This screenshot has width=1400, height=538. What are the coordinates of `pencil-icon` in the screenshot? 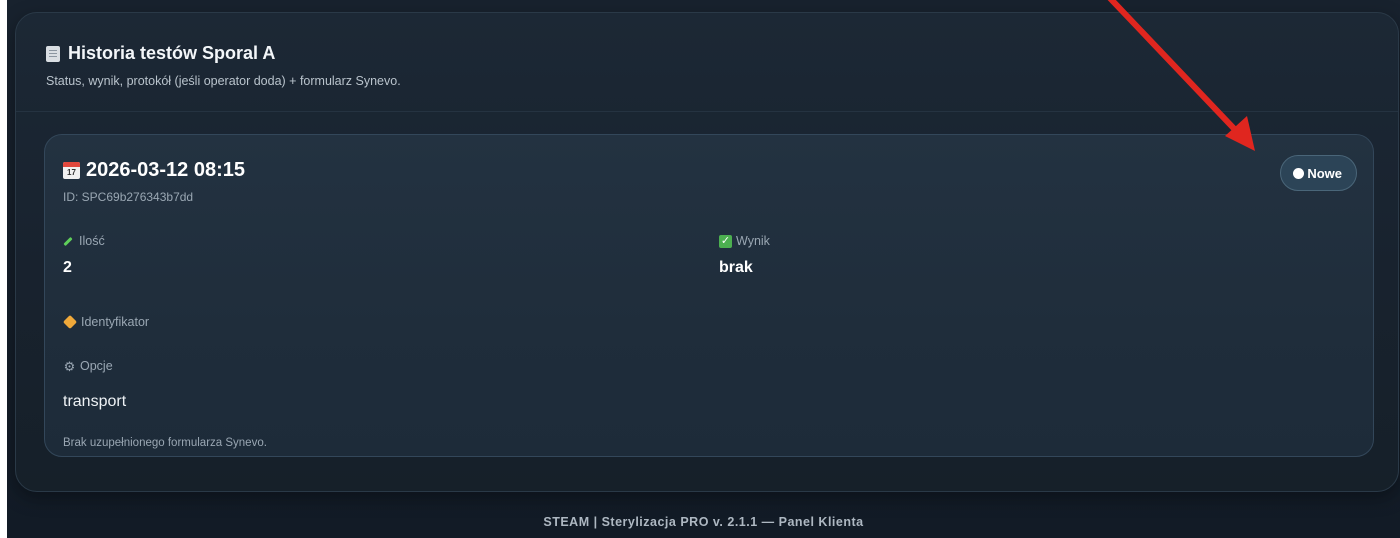 It's located at (68, 241).